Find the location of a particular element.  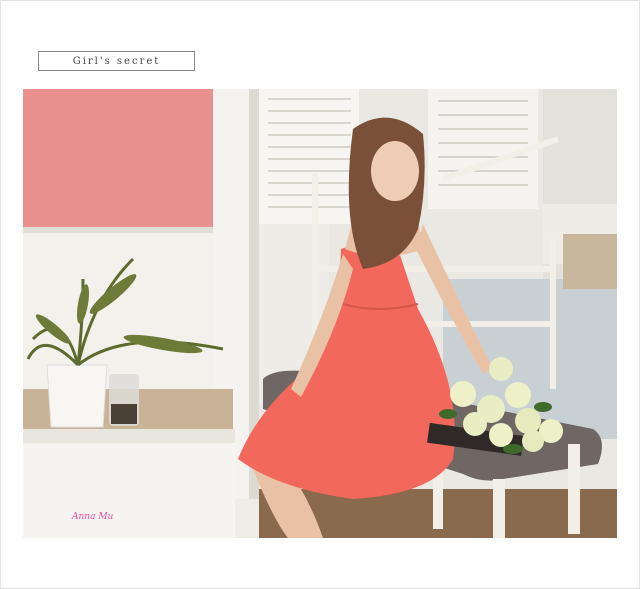

brand-watermark: Anna Mu is located at coordinates (93, 517).